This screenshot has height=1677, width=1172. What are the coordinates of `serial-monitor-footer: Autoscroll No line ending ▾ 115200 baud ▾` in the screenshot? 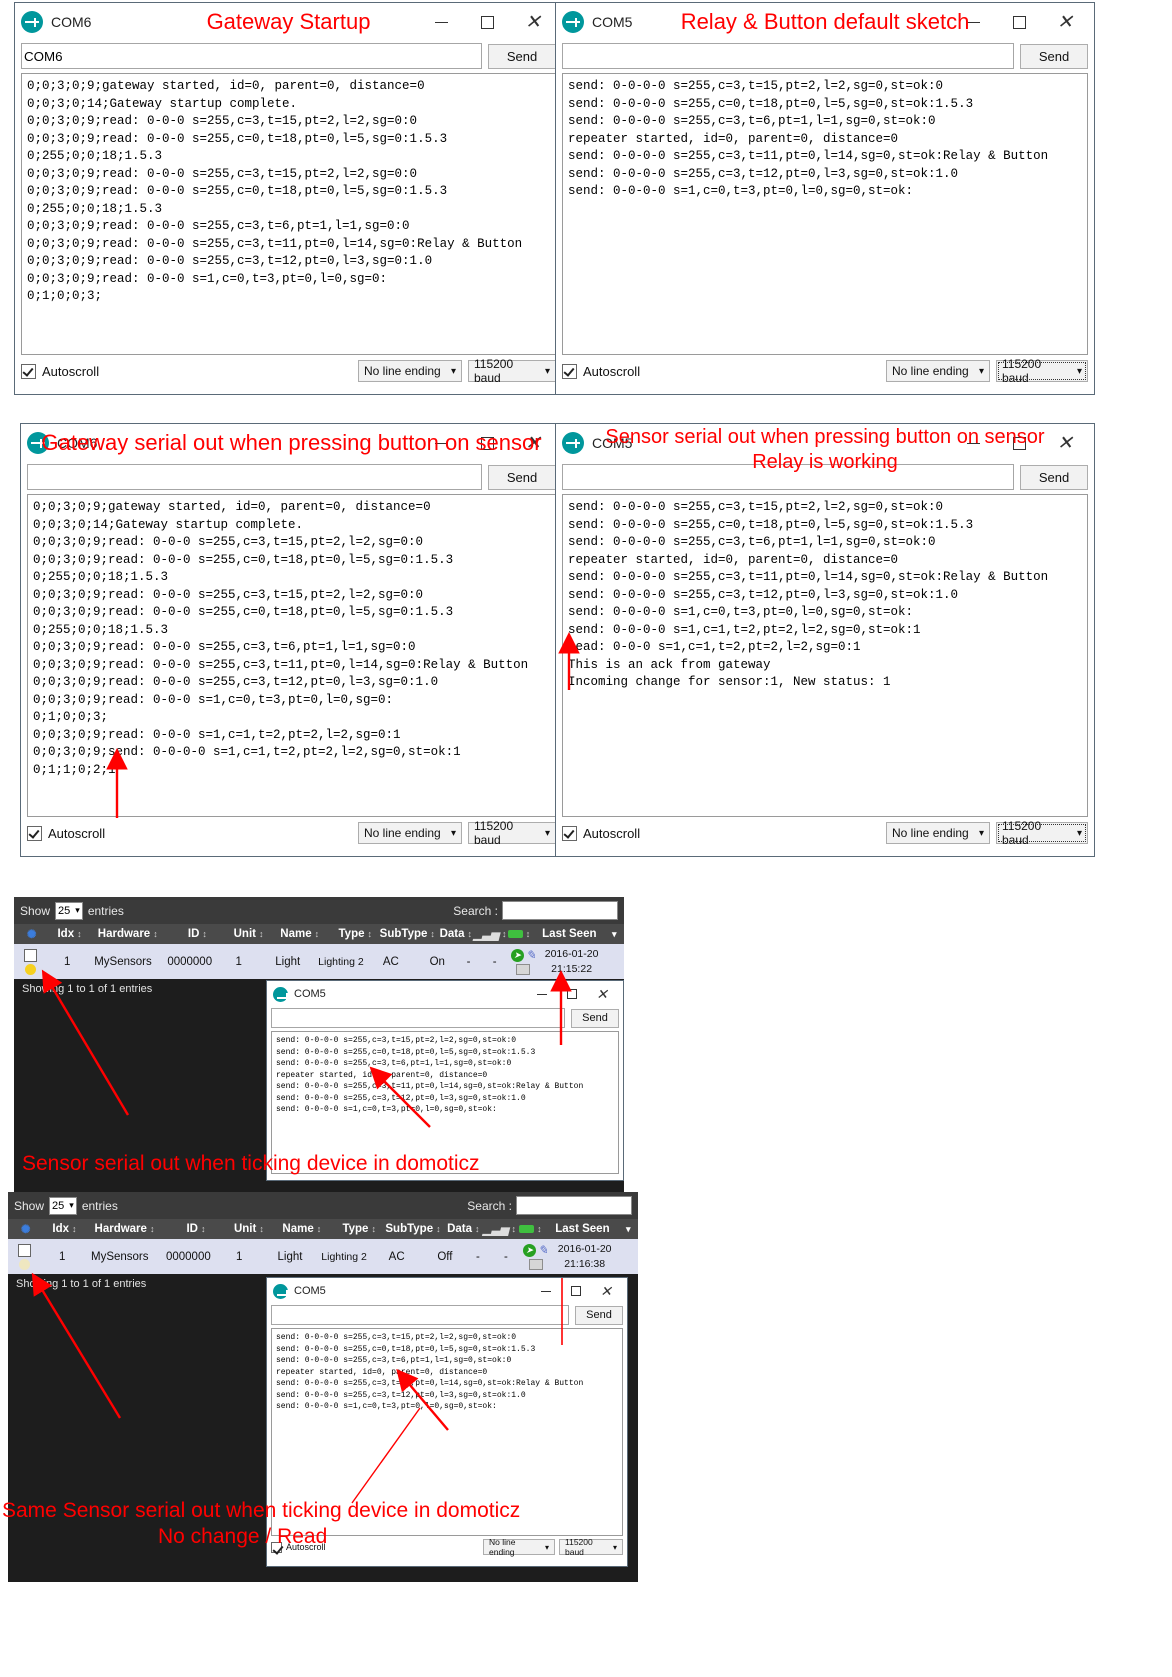 It's located at (825, 371).